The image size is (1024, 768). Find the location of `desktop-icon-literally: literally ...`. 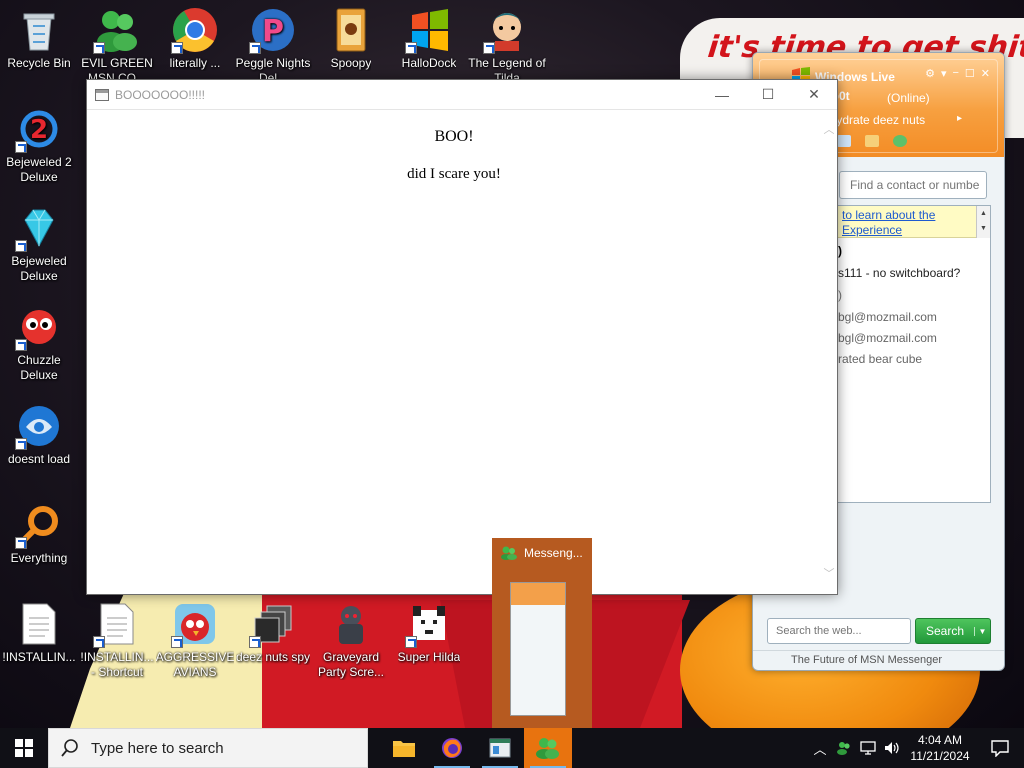

desktop-icon-literally: literally ... is located at coordinates (195, 38).